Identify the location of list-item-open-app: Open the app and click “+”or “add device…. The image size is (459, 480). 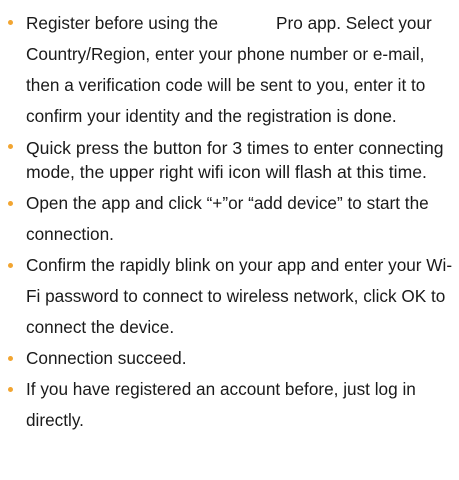
(229, 219).